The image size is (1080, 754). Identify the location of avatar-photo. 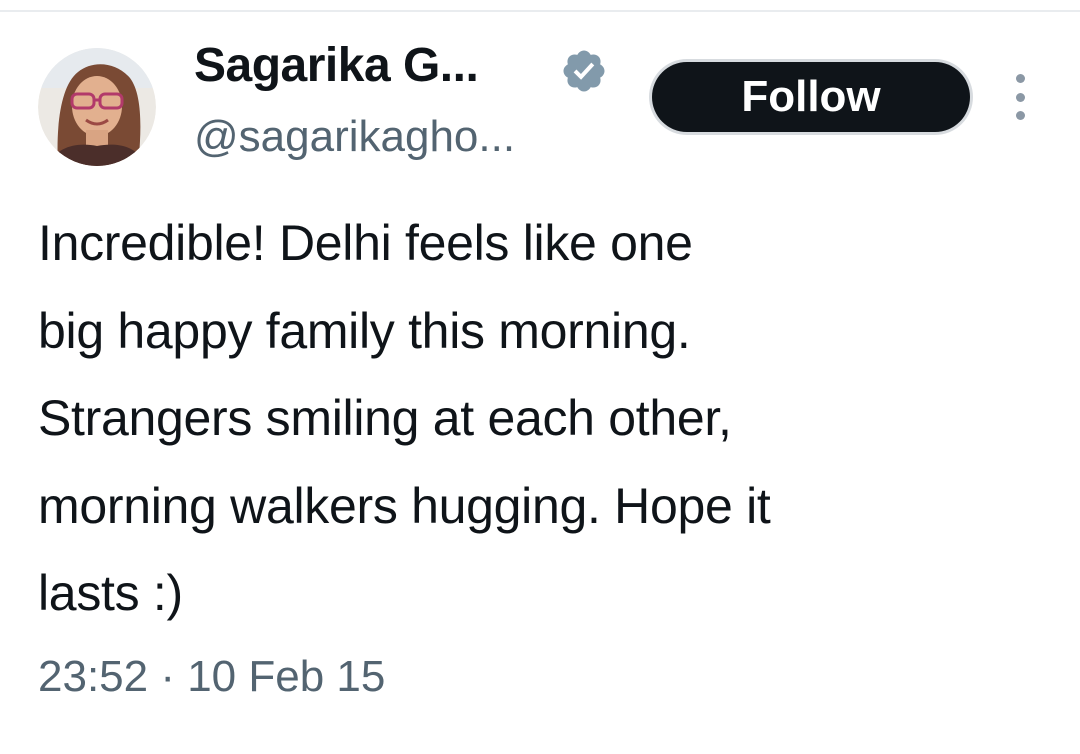
(97, 107).